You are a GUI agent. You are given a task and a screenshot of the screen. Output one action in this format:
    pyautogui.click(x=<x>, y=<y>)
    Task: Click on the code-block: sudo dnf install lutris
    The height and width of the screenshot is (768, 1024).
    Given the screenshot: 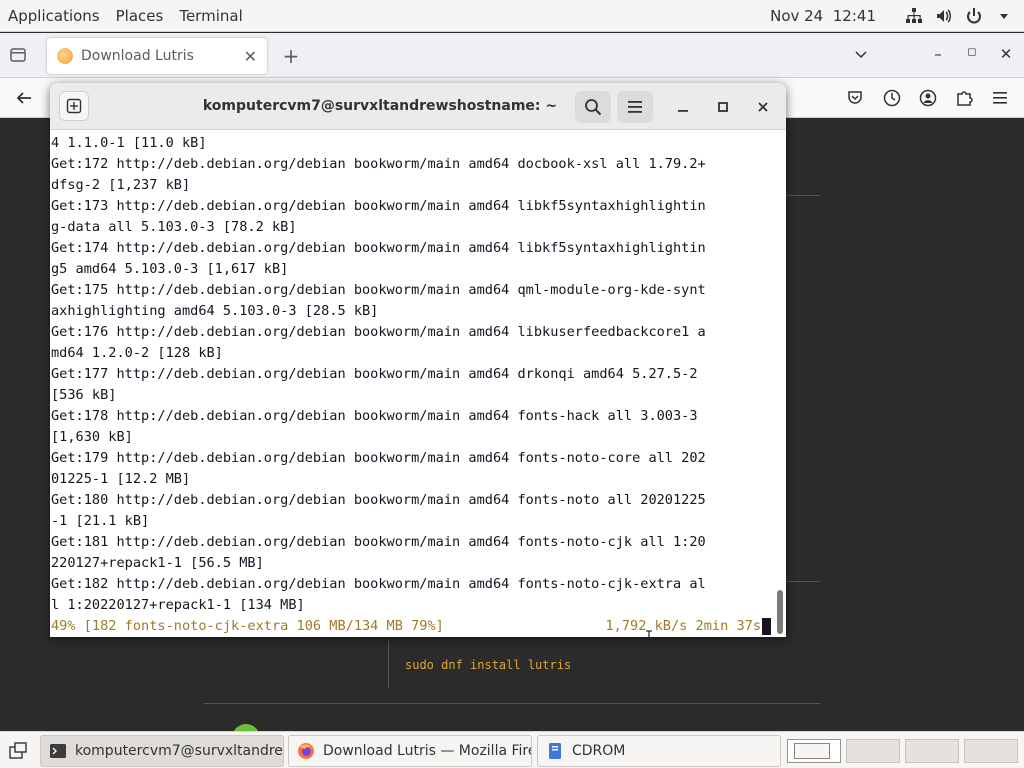 What is the action you would take?
    pyautogui.click(x=608, y=664)
    